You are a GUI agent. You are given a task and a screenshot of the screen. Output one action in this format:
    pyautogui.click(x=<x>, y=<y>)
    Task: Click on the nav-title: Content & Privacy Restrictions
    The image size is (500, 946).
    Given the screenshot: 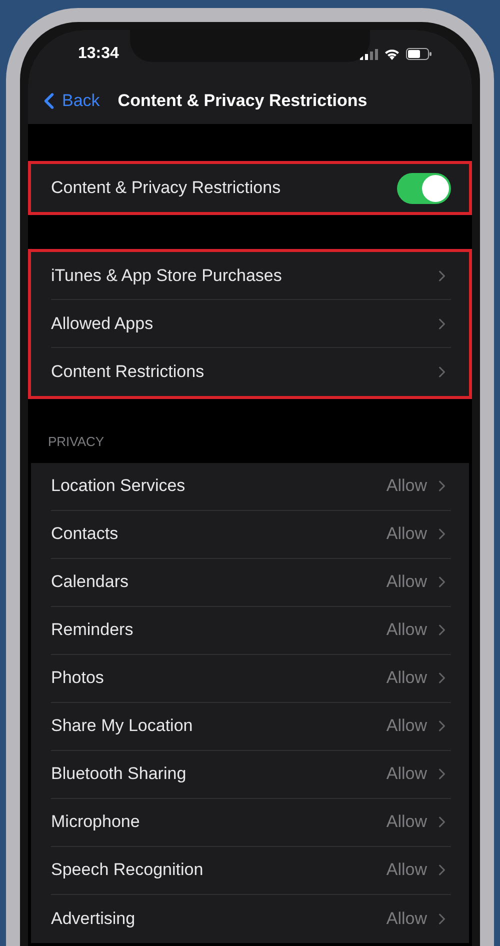 What is the action you would take?
    pyautogui.click(x=243, y=101)
    